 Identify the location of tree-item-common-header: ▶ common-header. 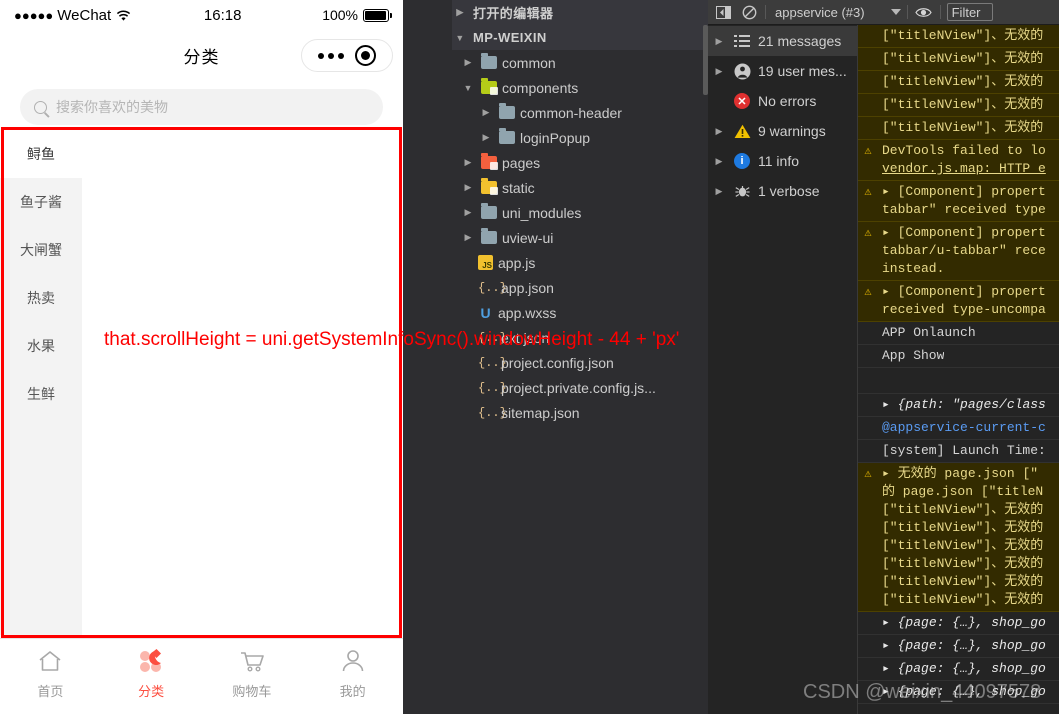
(580, 112).